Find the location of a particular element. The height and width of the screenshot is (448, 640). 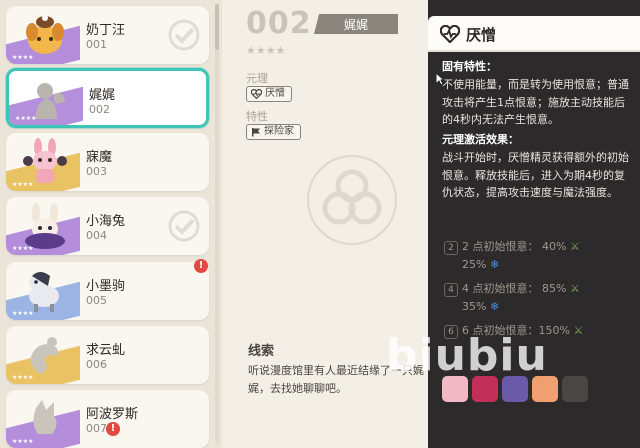

spirit-number: 006 is located at coordinates (96, 364).